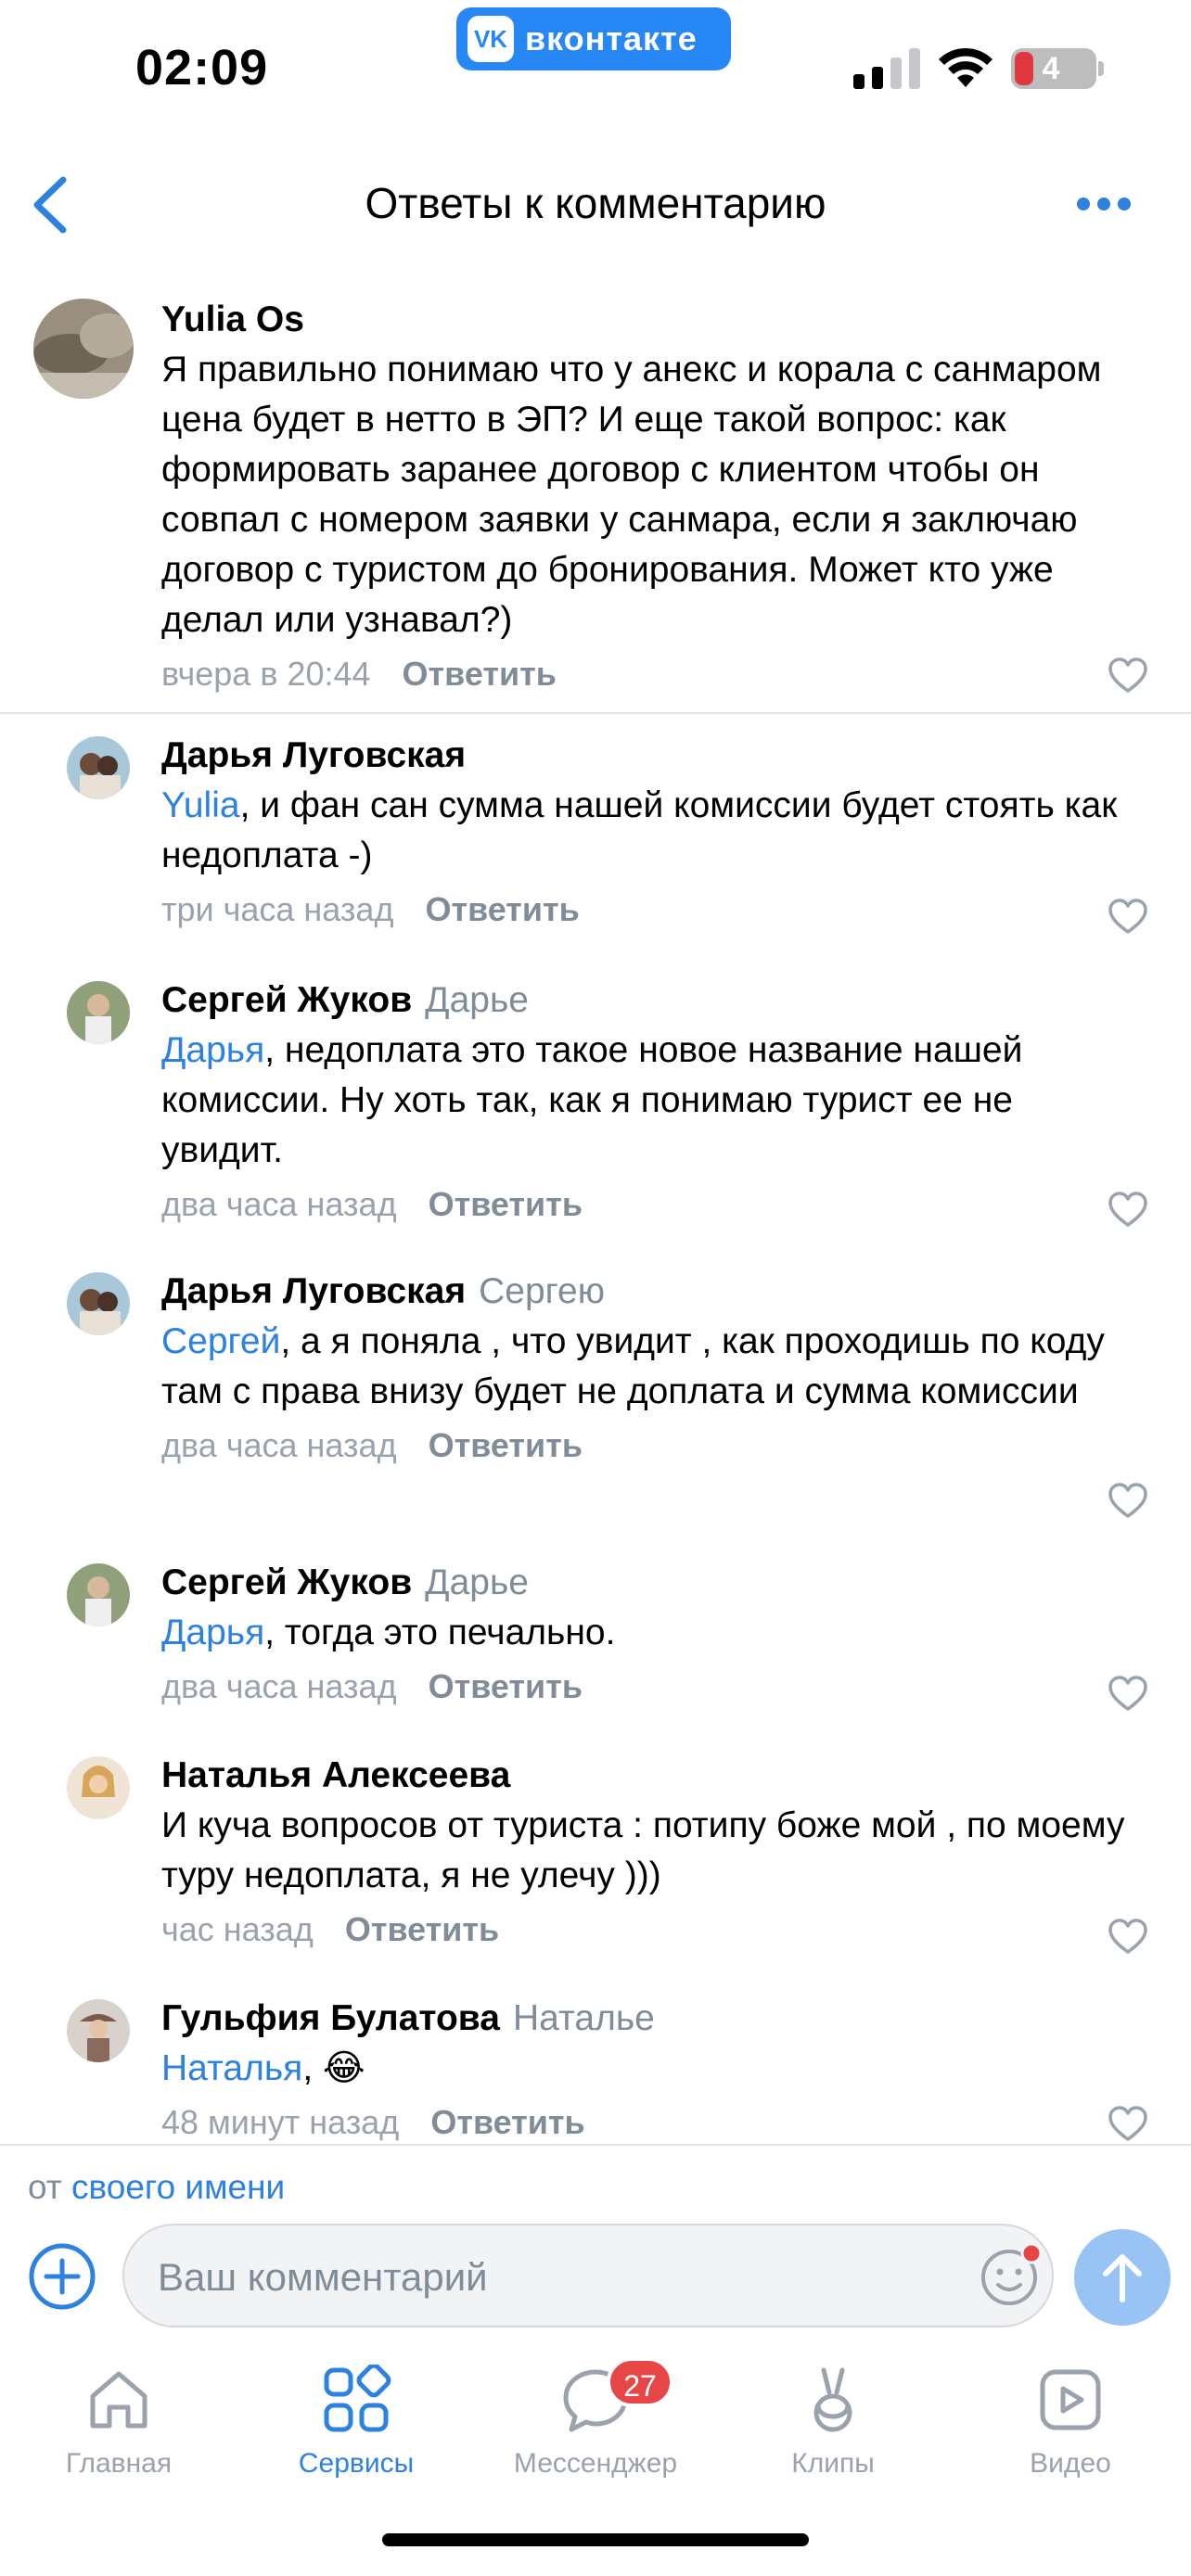  Describe the element at coordinates (648, 1633) in the screenshot. I see `reply-text: Дарья, тогда это печально.` at that location.